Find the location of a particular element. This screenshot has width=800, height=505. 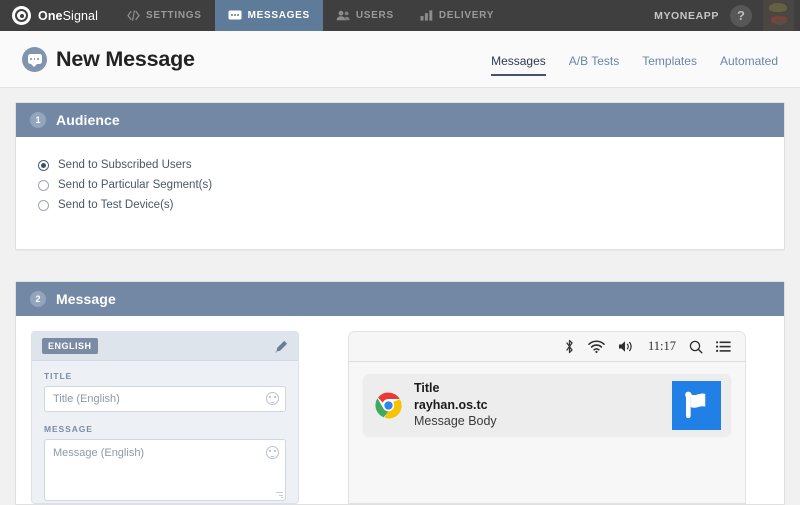

notification-body: Message Body is located at coordinates (455, 421).